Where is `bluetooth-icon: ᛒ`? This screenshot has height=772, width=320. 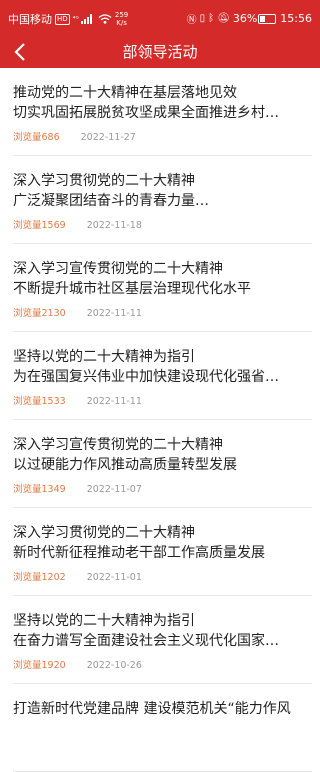
bluetooth-icon: ᛒ is located at coordinates (211, 18).